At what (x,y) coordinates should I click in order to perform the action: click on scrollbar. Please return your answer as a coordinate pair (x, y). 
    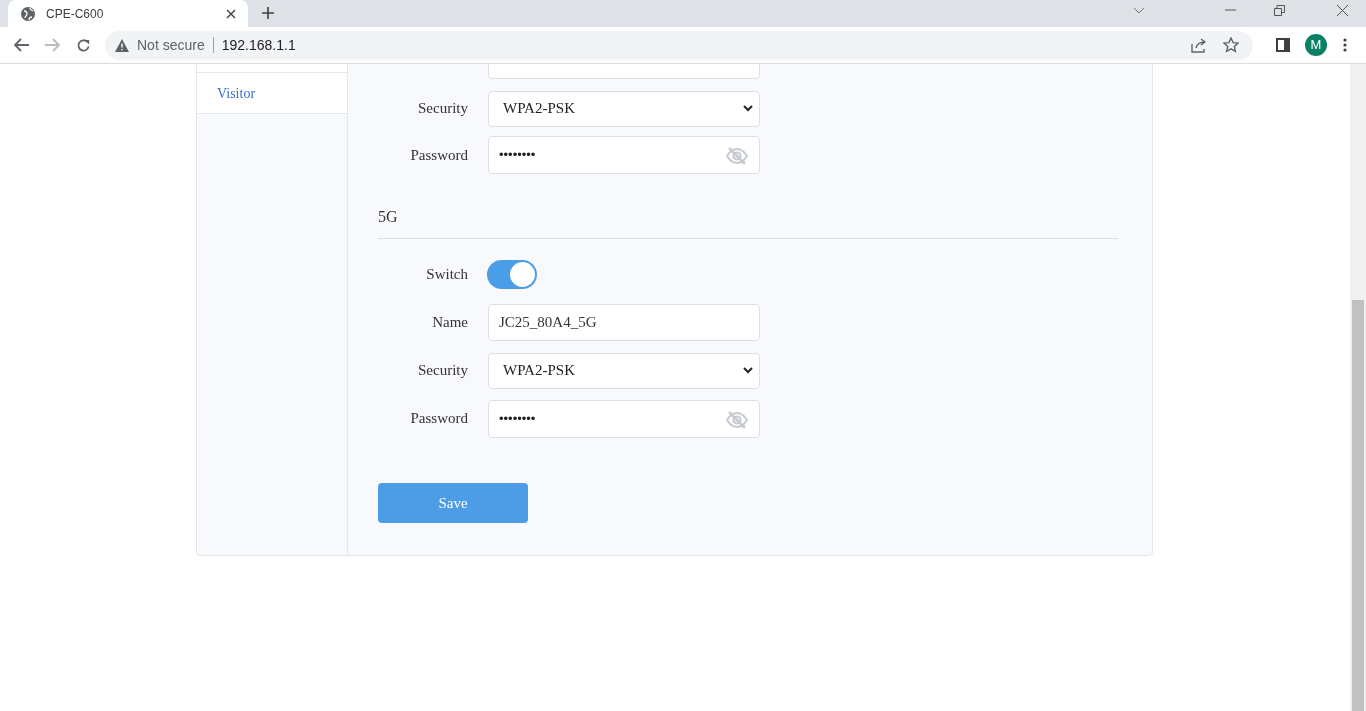
    Looking at the image, I should click on (1358, 387).